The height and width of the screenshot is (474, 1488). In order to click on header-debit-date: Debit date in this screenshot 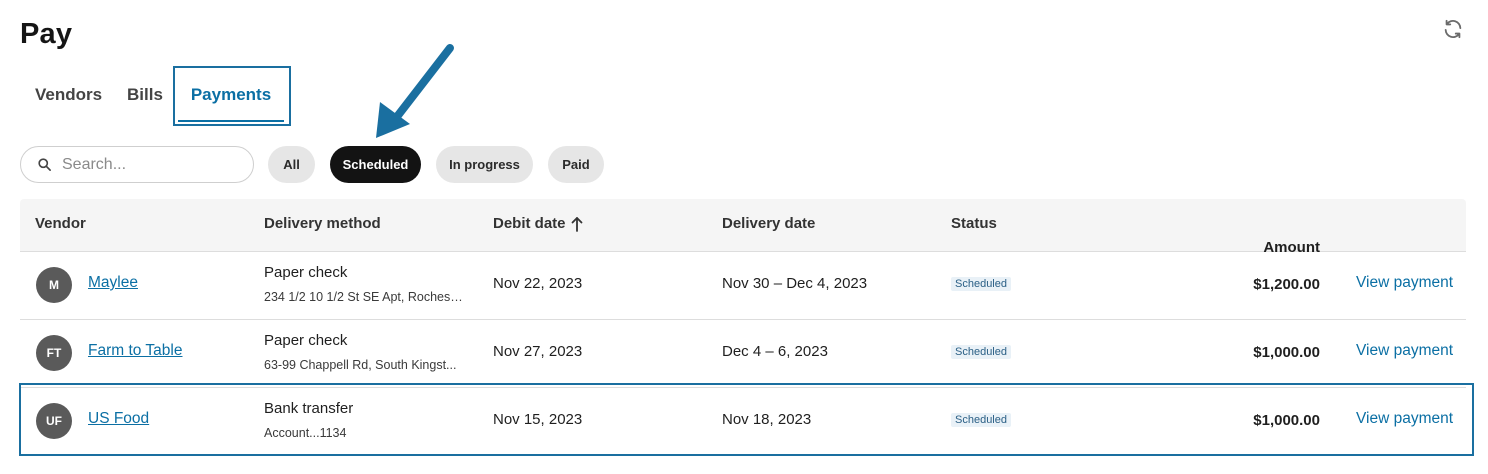, I will do `click(538, 224)`.